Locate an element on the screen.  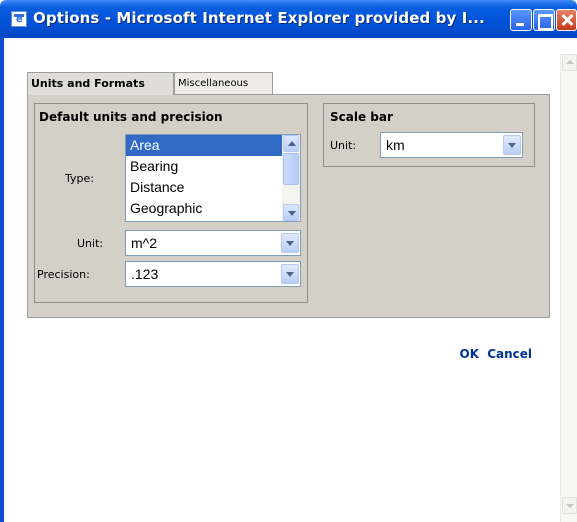
precision-select: .123 is located at coordinates (213, 274).